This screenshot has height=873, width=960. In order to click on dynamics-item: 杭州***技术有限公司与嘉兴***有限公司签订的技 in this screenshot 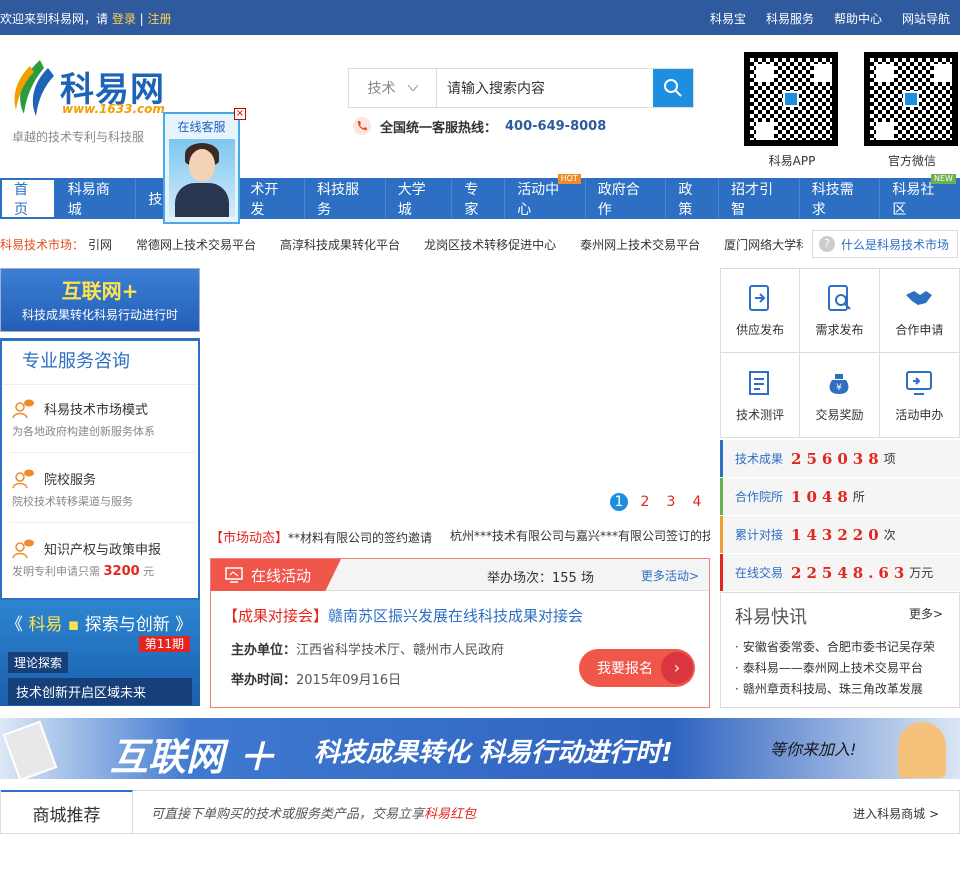, I will do `click(580, 537)`.